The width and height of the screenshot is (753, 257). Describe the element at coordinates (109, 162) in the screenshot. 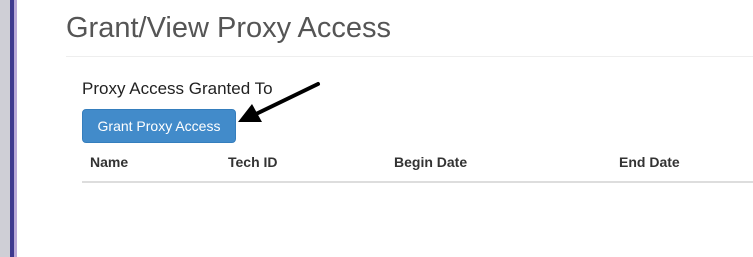

I see `column-header-name: Name` at that location.